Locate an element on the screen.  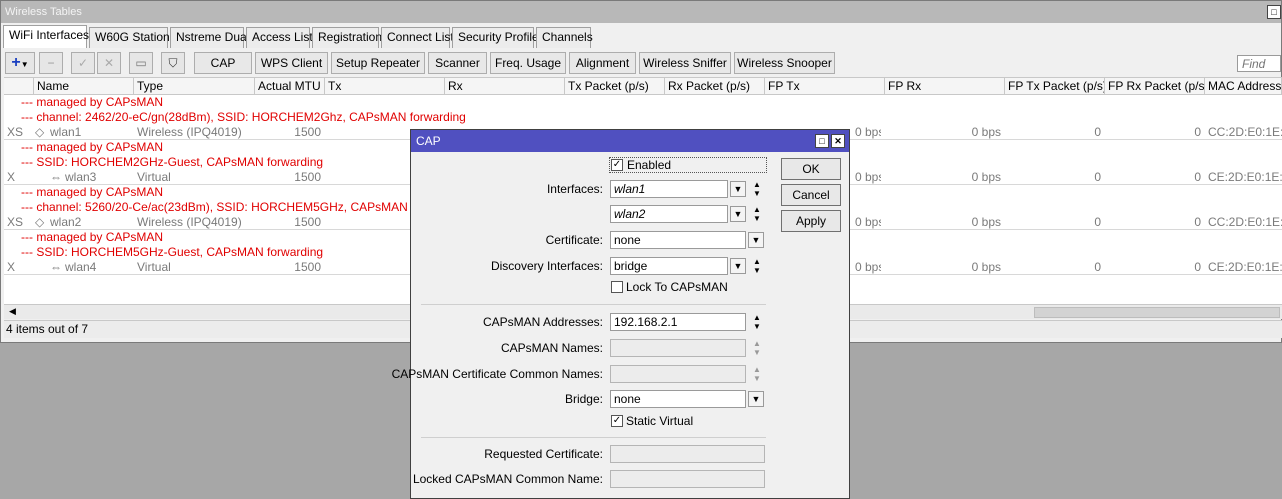
filter-icon: ⛉ is located at coordinates (173, 63).